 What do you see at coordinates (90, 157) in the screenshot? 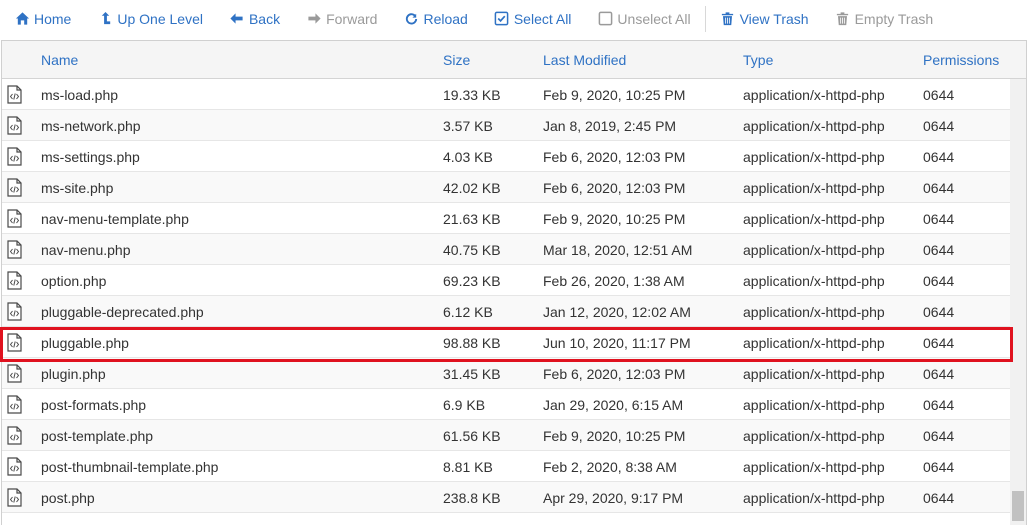
I see `file-name: ms-settings.php` at bounding box center [90, 157].